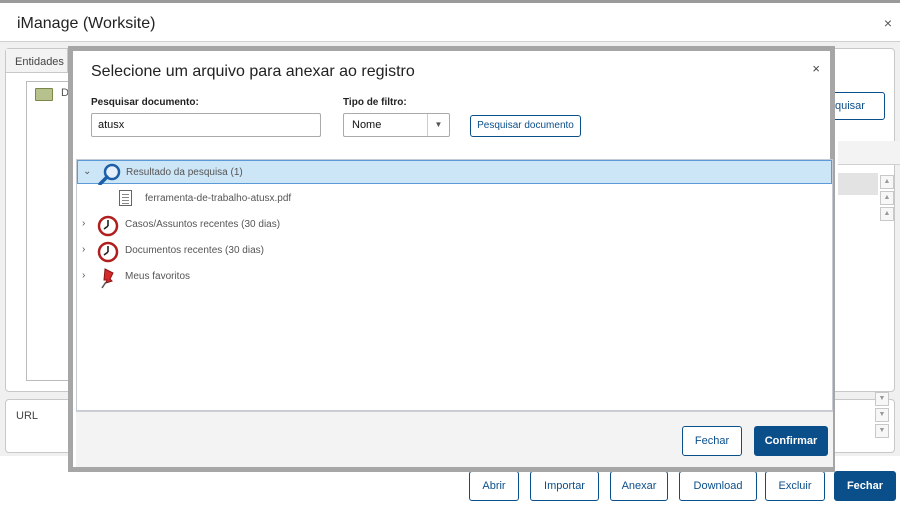  Describe the element at coordinates (525, 126) in the screenshot. I see `search-document-button: Pesquisar documento` at that location.